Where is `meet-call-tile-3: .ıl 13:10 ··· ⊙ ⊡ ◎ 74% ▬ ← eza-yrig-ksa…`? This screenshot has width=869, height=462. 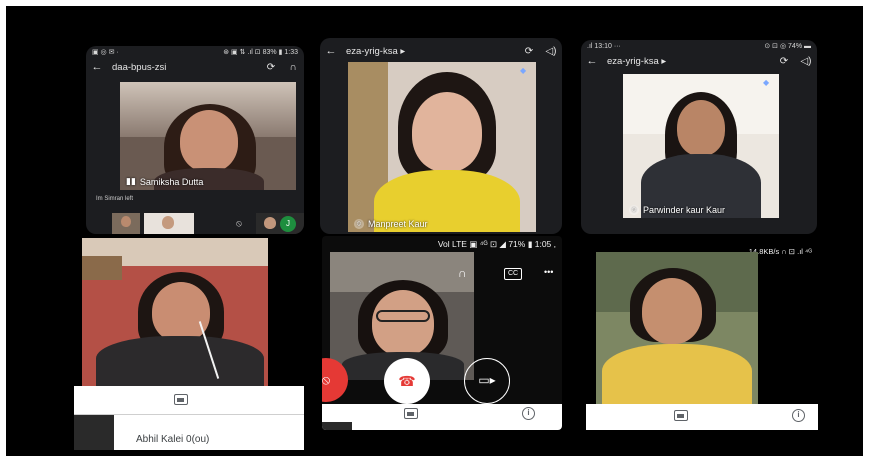 meet-call-tile-3: .ıl 13:10 ··· ⊙ ⊡ ◎ 74% ▬ ← eza-yrig-ksa… is located at coordinates (699, 137).